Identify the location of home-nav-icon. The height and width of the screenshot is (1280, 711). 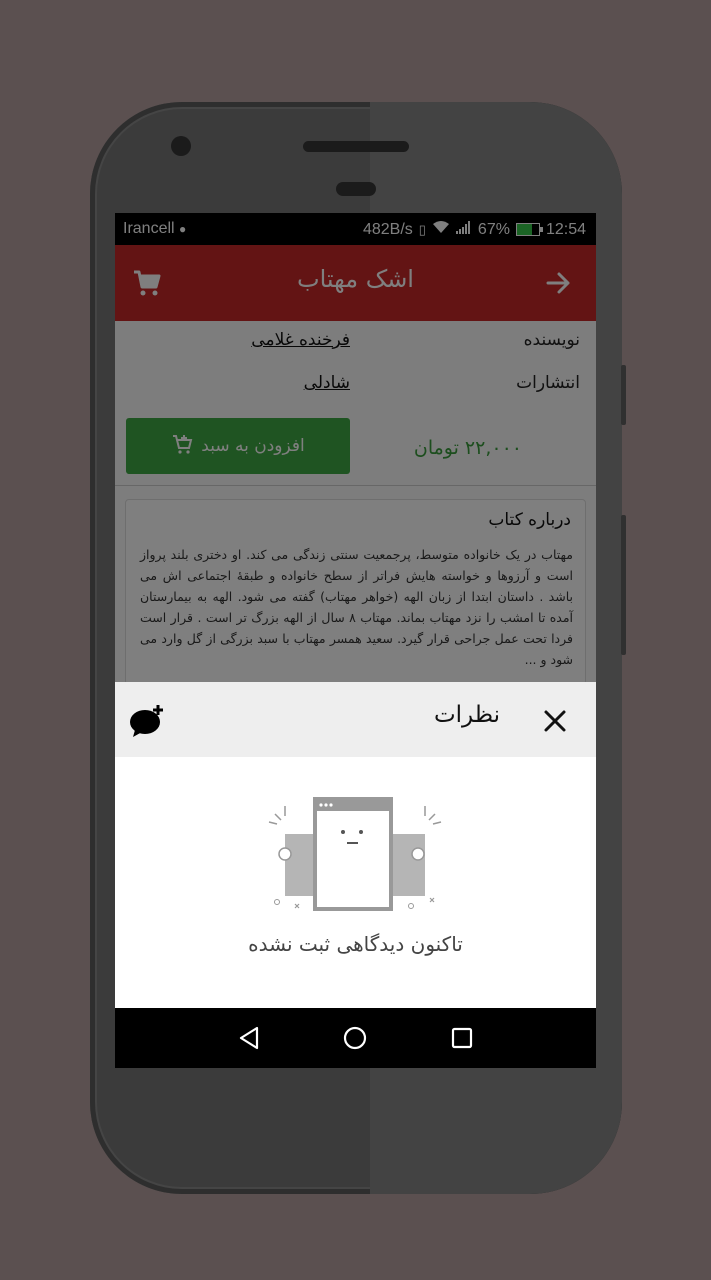
(355, 1038).